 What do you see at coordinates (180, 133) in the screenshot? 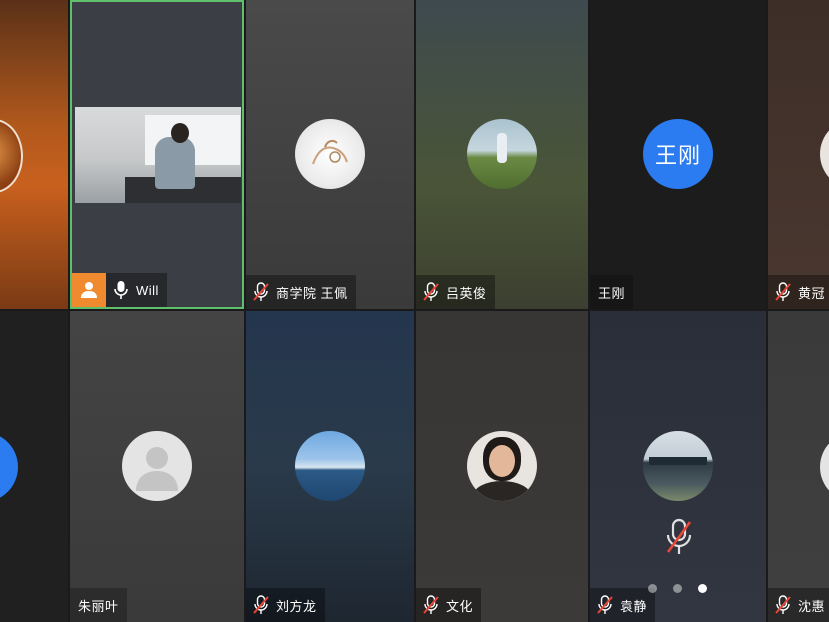
I see `video-person-head` at bounding box center [180, 133].